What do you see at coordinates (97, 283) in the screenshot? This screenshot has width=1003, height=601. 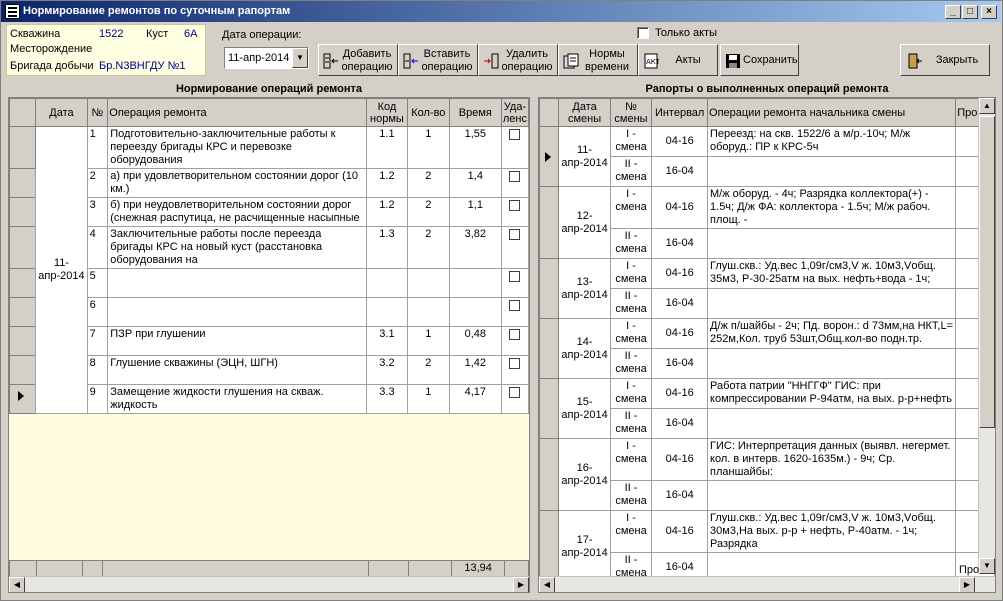 I see `number-cell: 5` at bounding box center [97, 283].